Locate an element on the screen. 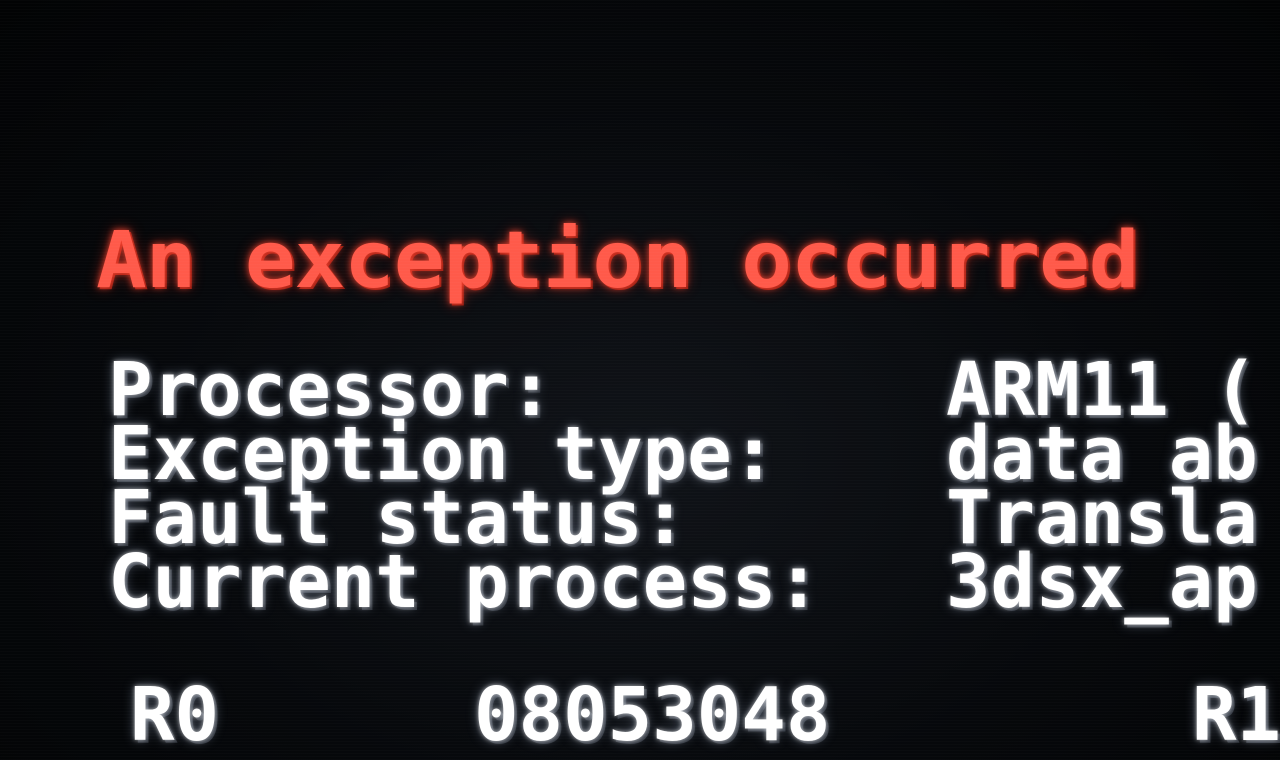  exception-title: An exception occurred is located at coordinates (617, 261).